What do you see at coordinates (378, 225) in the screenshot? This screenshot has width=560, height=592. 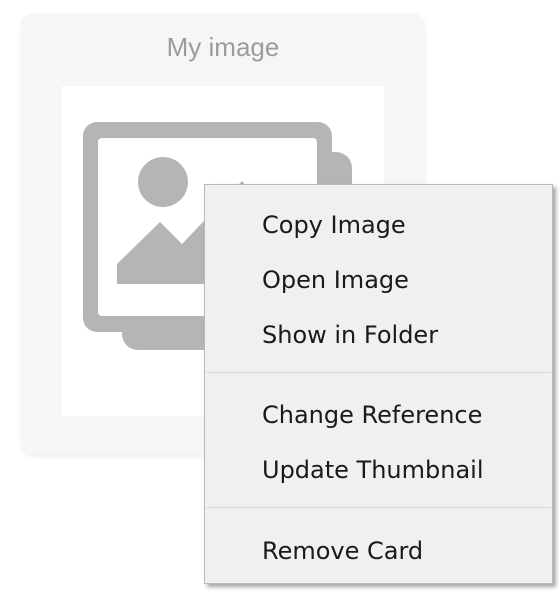 I see `menu-item-copy-image: Copy Image` at bounding box center [378, 225].